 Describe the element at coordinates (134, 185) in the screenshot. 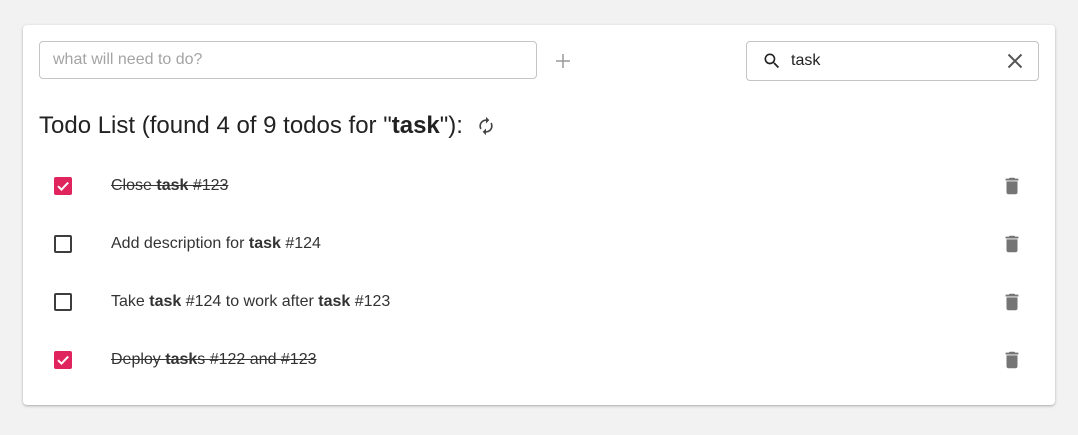

I see `todo-text-segment: Close` at that location.